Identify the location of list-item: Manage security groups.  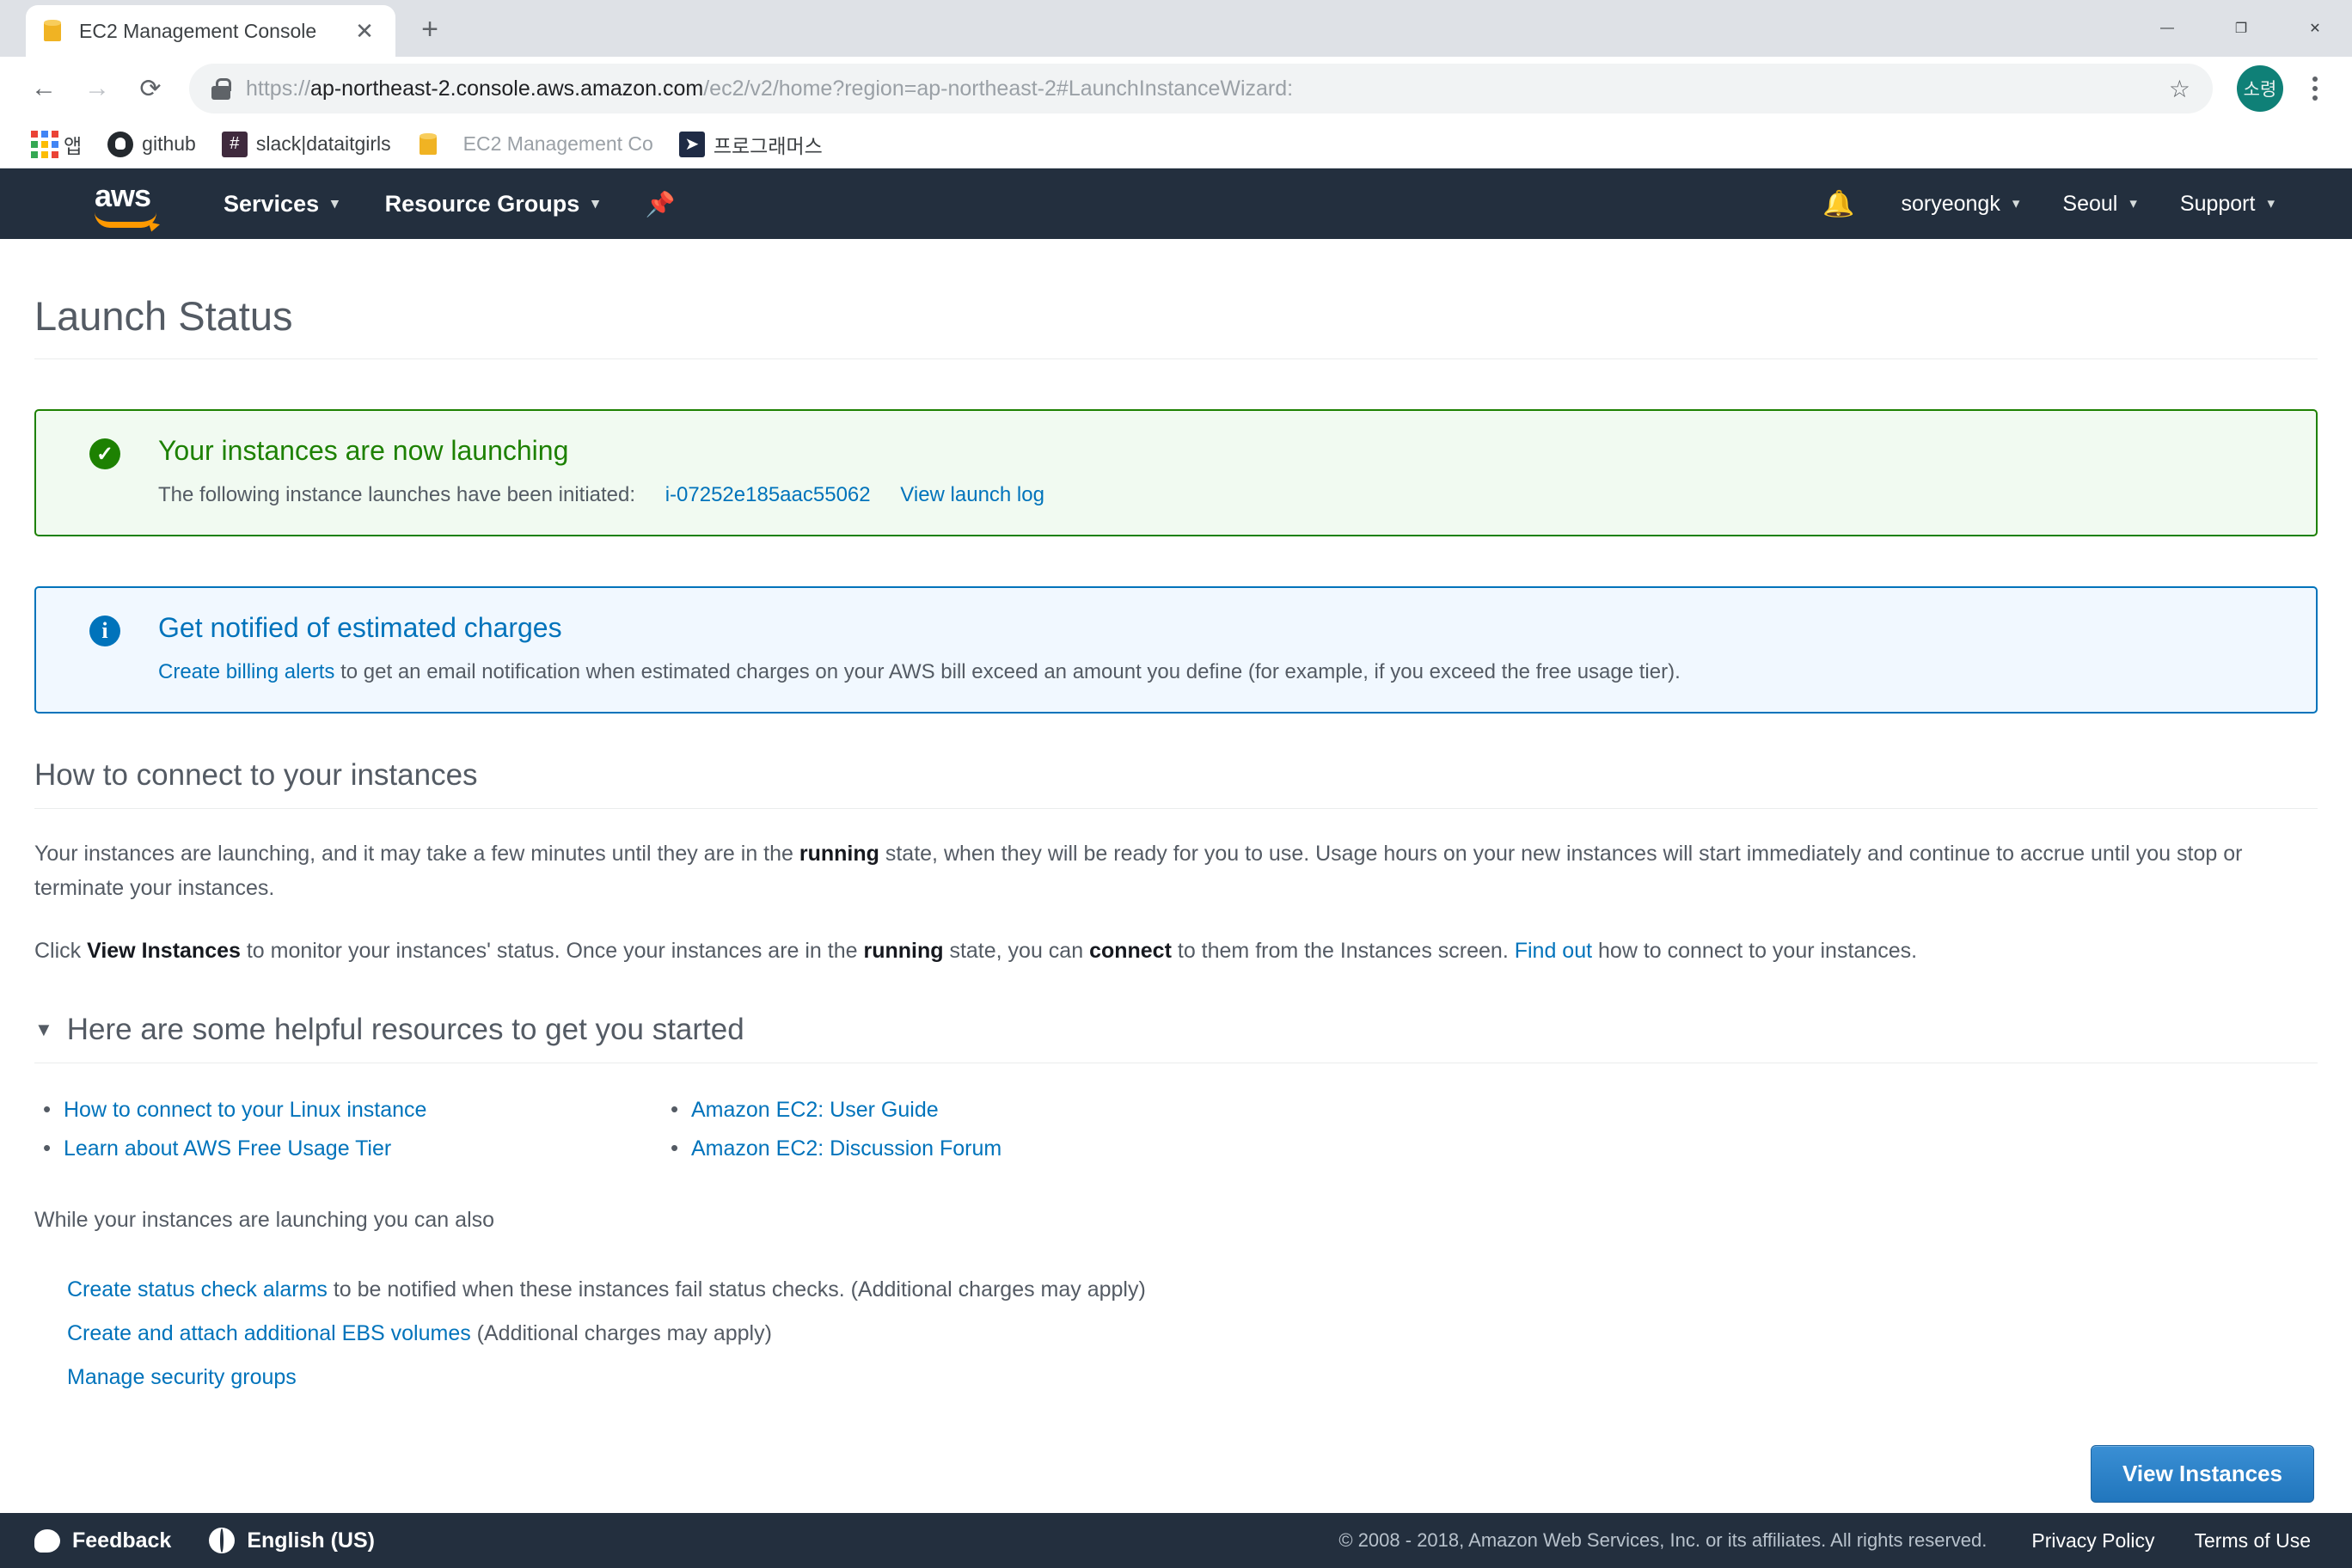
(1192, 1377).